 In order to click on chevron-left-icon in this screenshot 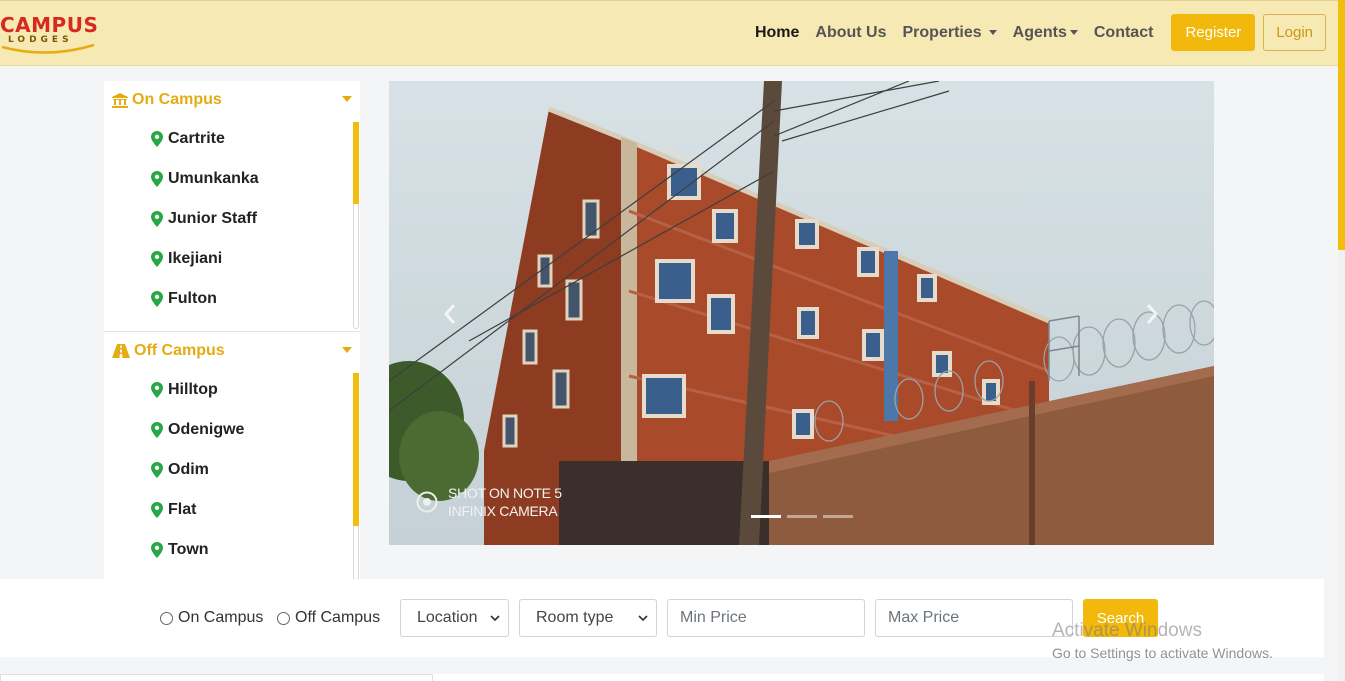, I will do `click(449, 314)`.